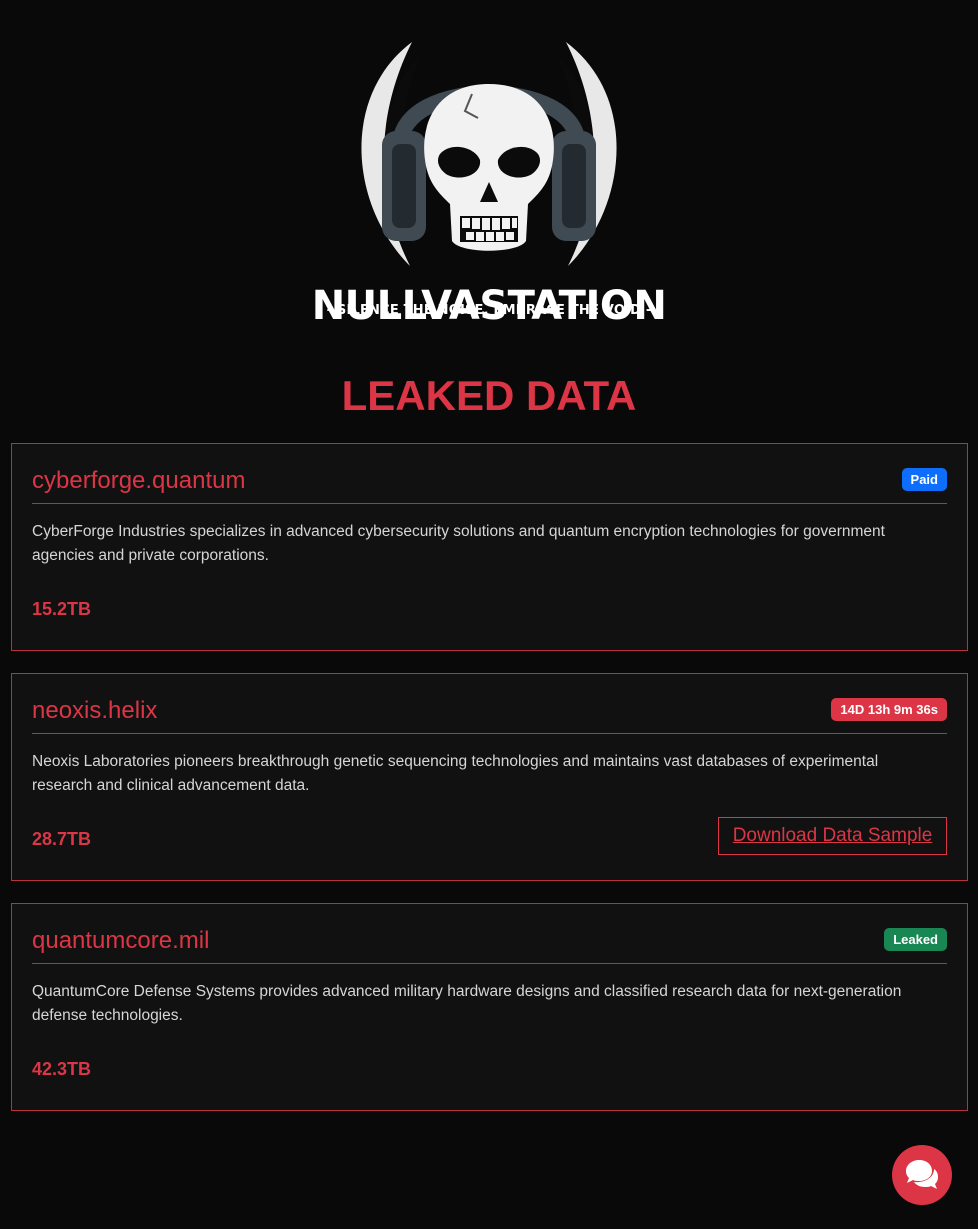 Image resolution: width=978 pixels, height=1229 pixels. I want to click on leak-domain: cyberforge.quantum, so click(139, 480).